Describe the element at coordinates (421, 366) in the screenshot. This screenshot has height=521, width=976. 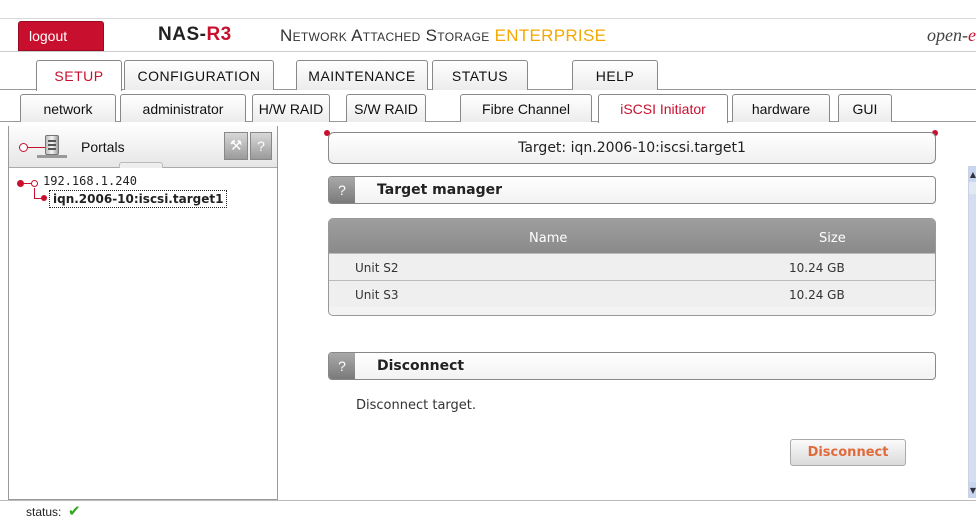
I see `disconnect-title: Disconnect` at that location.